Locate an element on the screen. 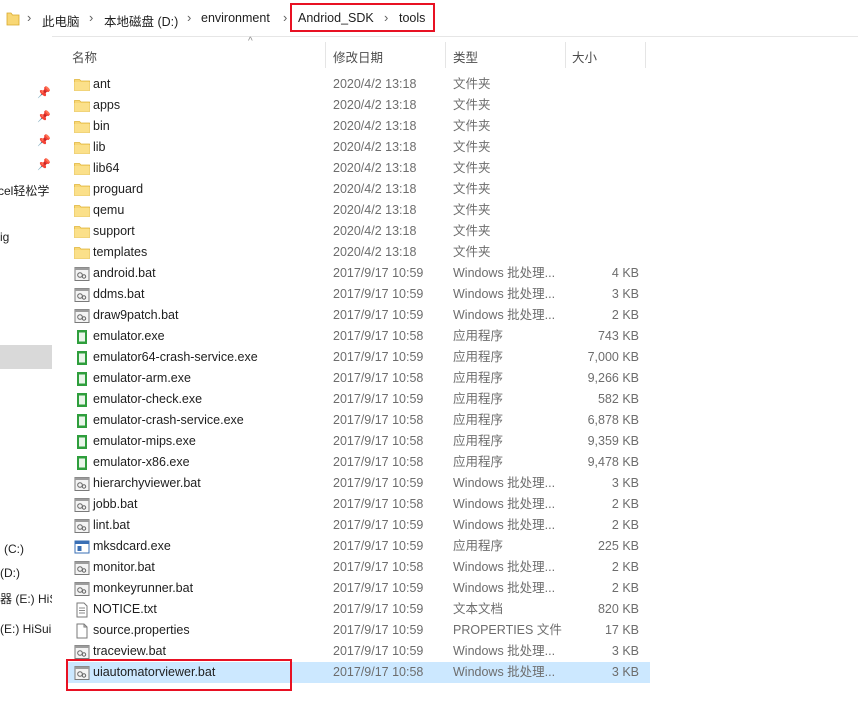 The width and height of the screenshot is (858, 711). text-file-icon is located at coordinates (82, 610).